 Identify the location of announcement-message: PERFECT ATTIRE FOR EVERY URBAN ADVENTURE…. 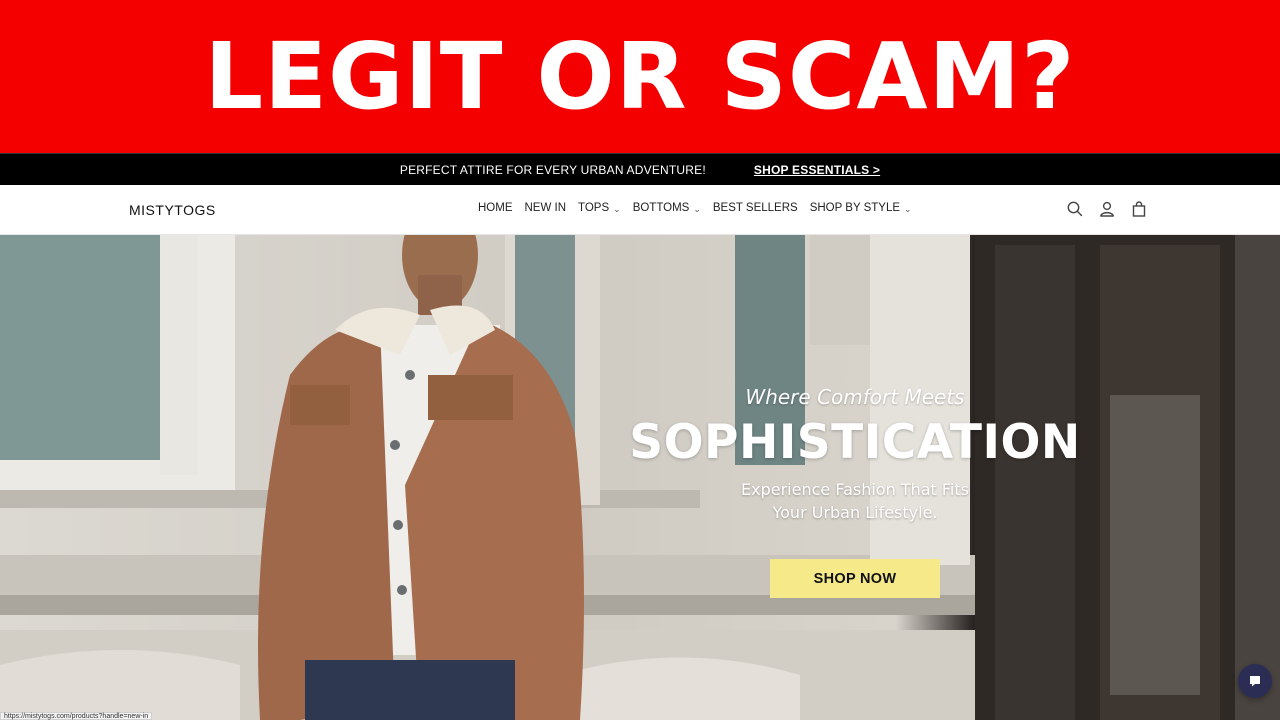
(552, 169).